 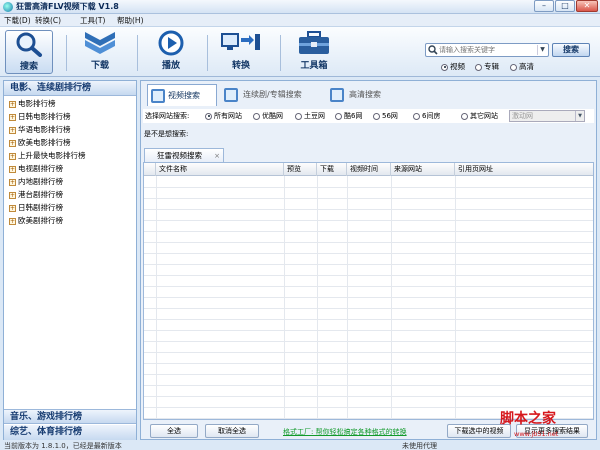 What do you see at coordinates (36, 208) in the screenshot?
I see `sidebar-item-jp-kr-tv: + 日韩剧排行榜` at bounding box center [36, 208].